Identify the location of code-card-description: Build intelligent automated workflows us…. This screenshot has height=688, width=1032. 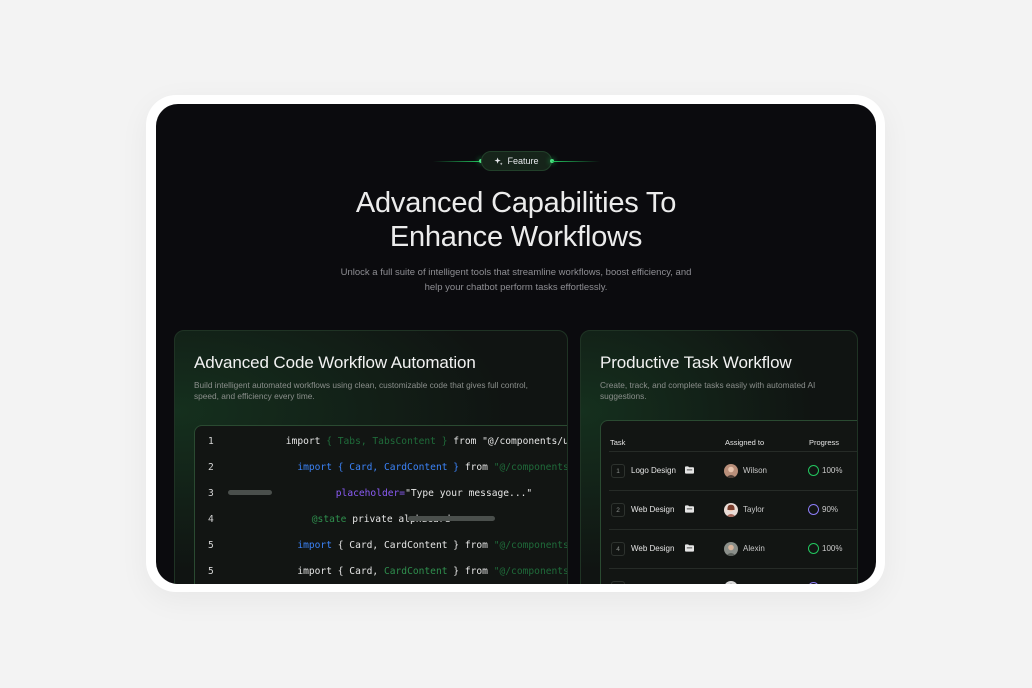
(361, 390).